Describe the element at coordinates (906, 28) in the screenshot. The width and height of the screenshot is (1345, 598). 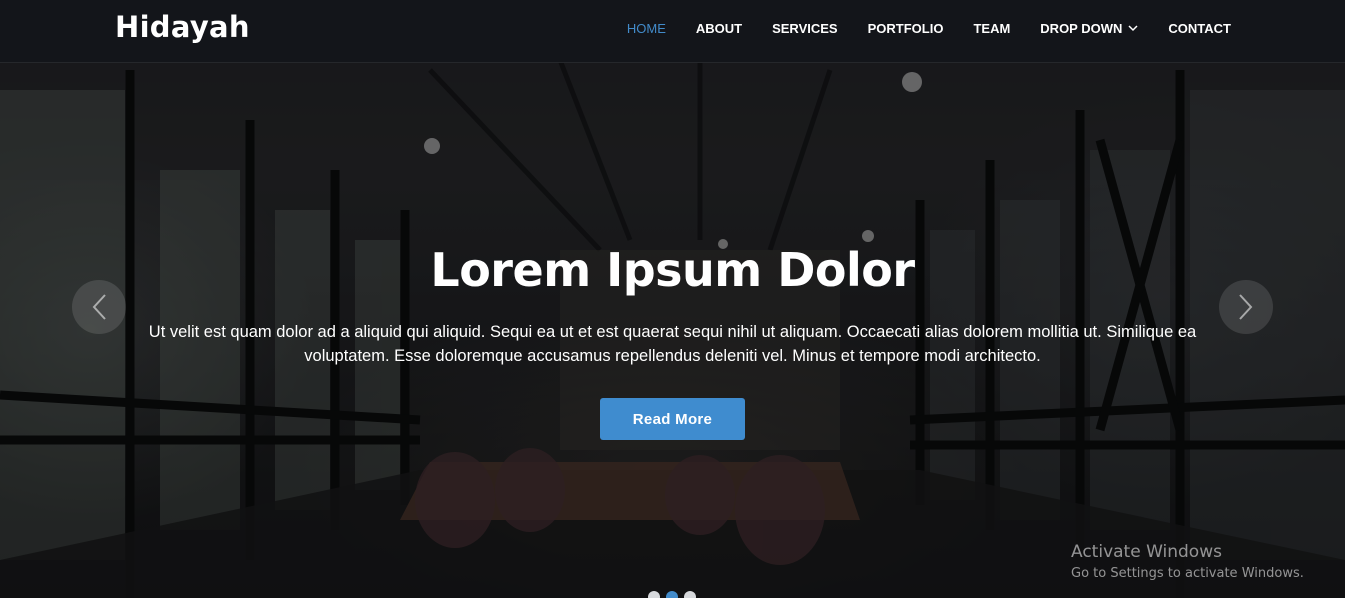
I see `nav-item-portfolio: PORTFOLIO` at that location.